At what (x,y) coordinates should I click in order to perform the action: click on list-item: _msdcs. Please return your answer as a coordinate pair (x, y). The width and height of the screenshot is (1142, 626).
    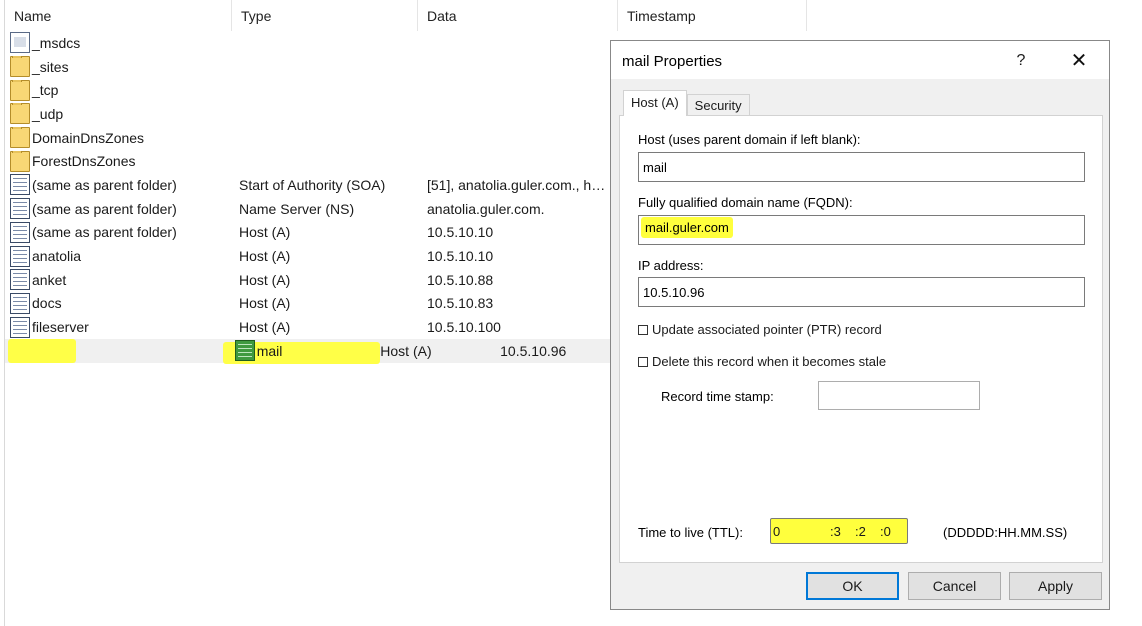
    Looking at the image, I should click on (310, 43).